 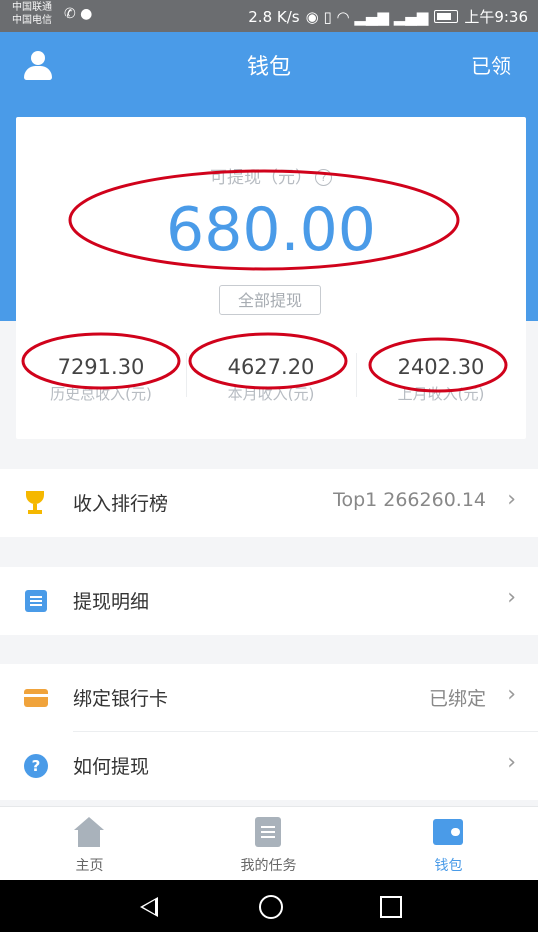 I want to click on withdraw-detail-row: 提现明细 ›, so click(x=269, y=601).